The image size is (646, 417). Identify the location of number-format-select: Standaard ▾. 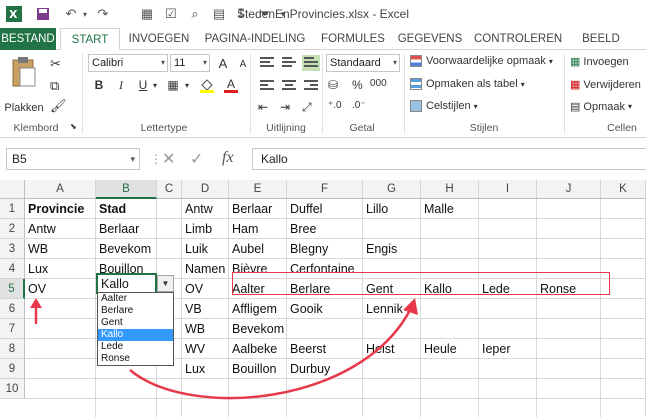
(363, 63).